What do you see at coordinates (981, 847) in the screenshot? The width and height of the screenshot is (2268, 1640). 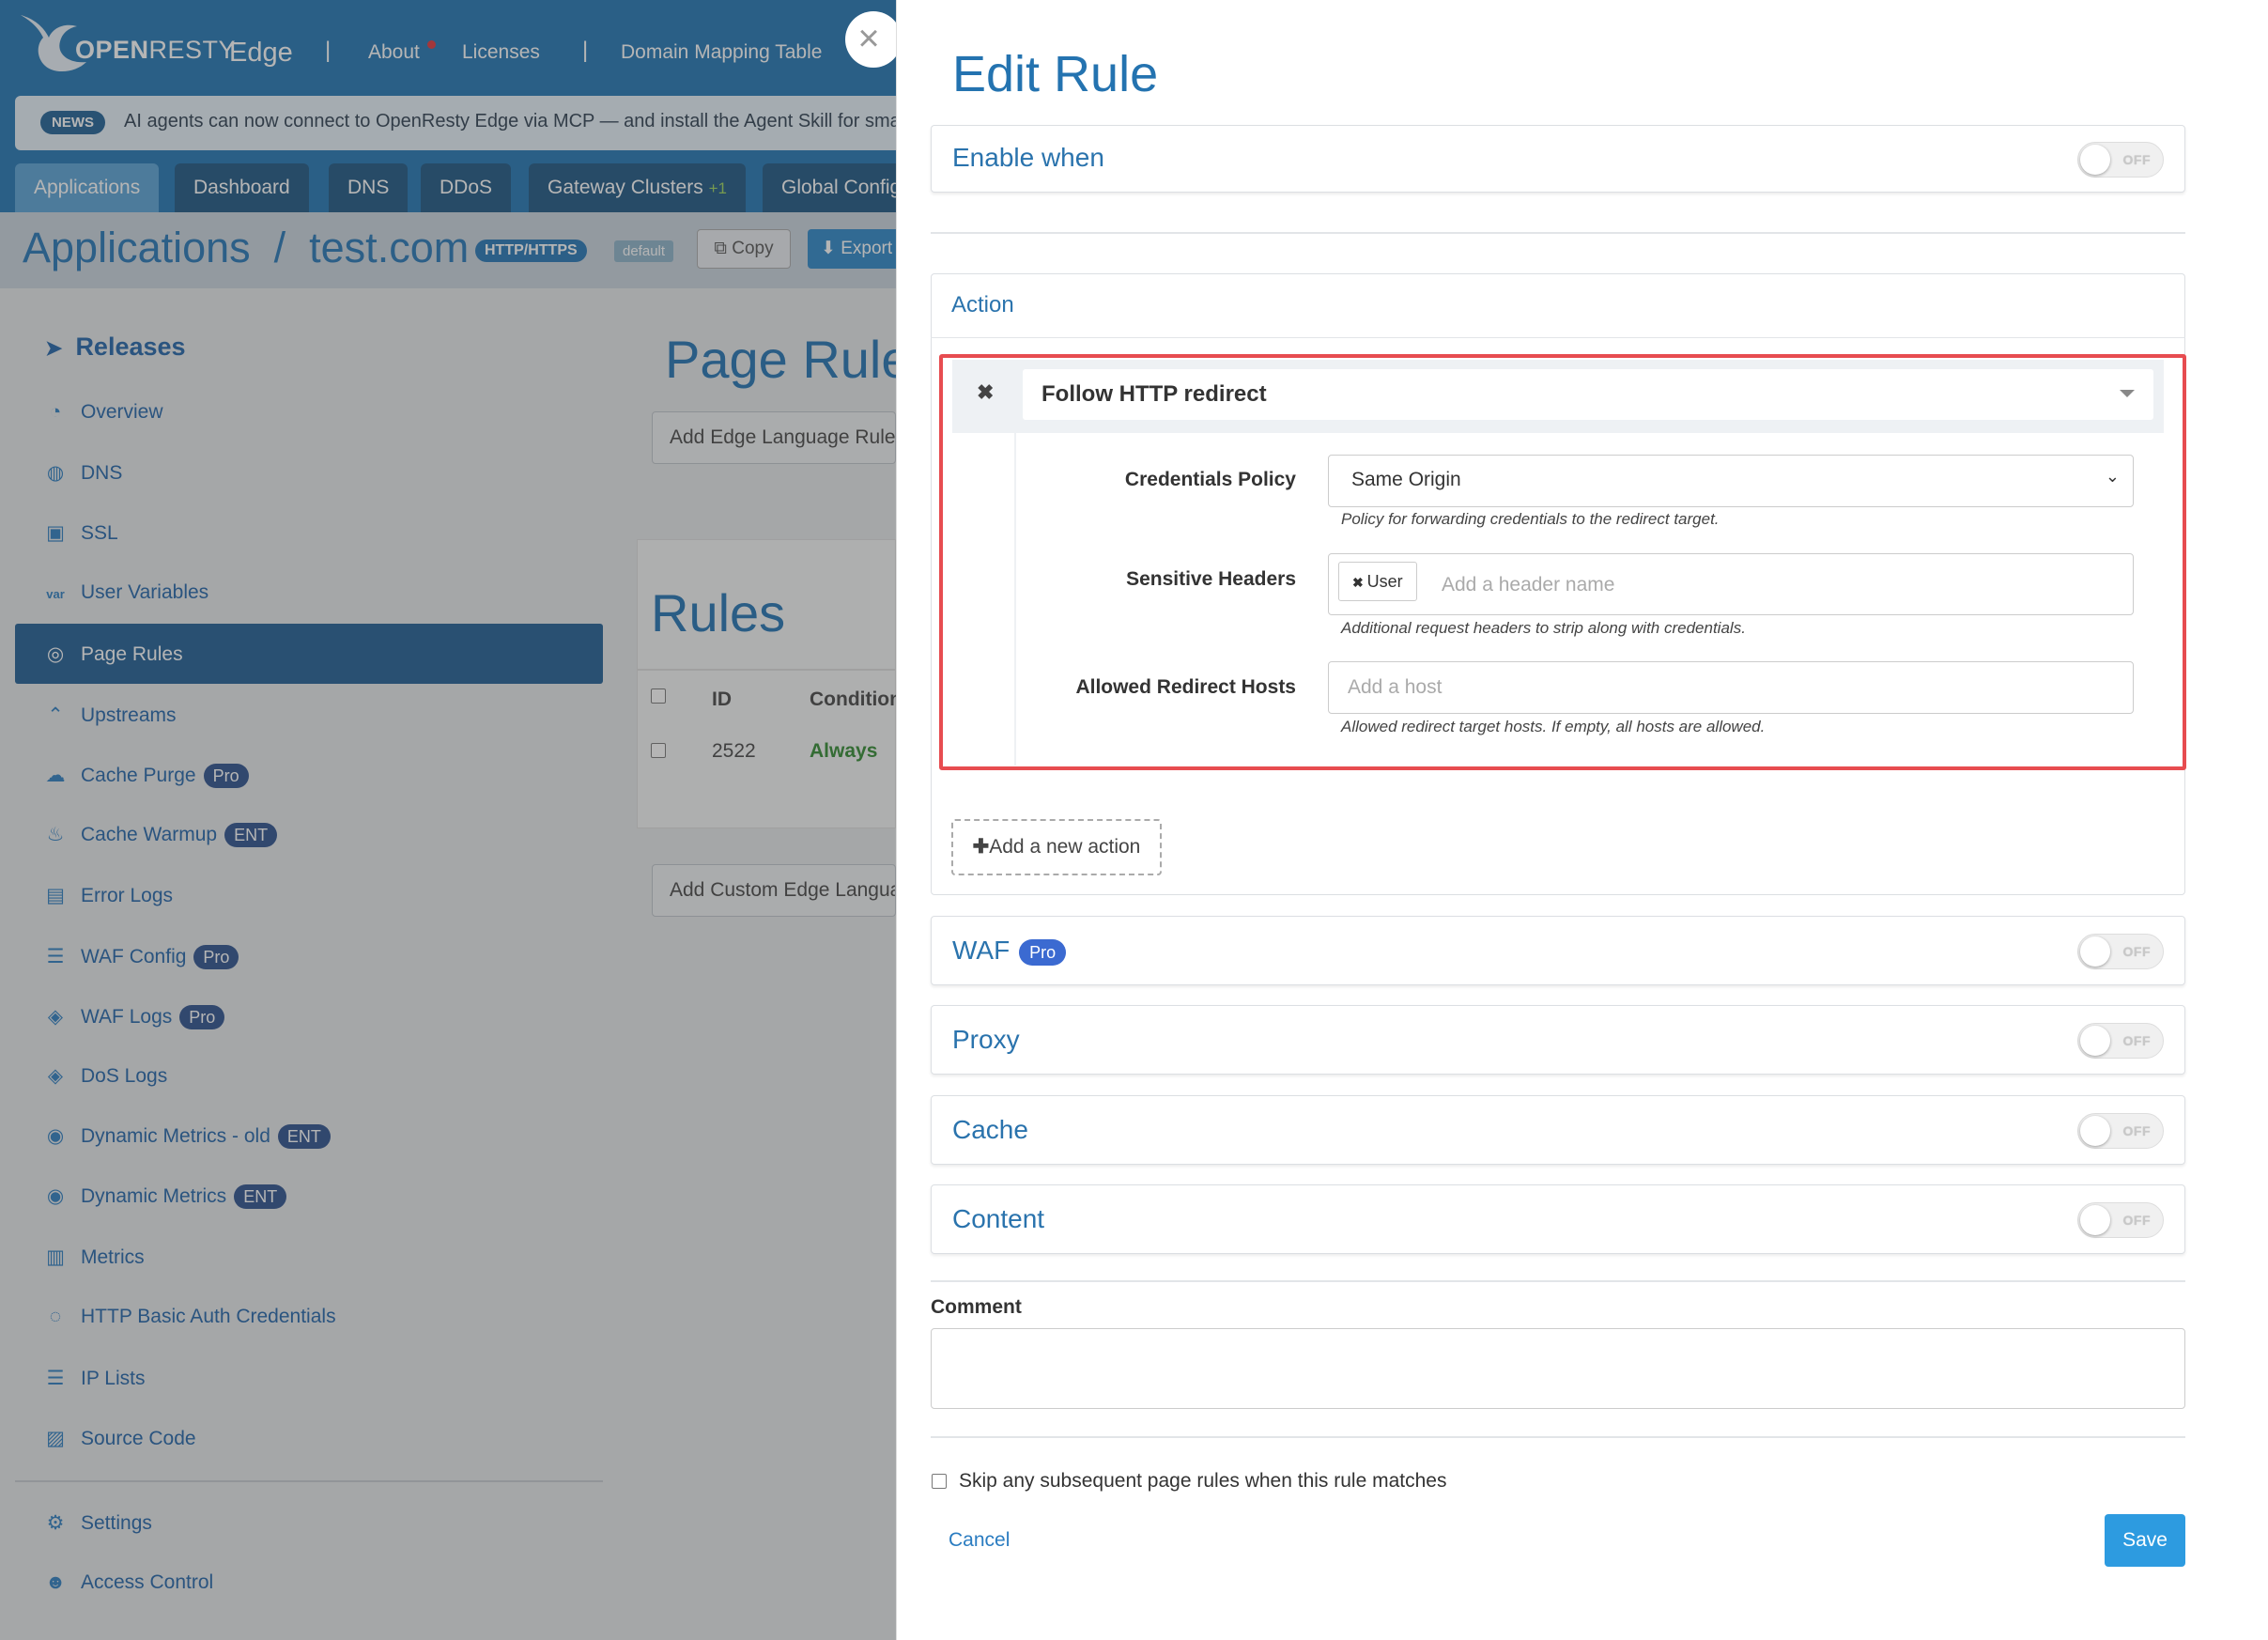 I see `plus-icon: ✚` at bounding box center [981, 847].